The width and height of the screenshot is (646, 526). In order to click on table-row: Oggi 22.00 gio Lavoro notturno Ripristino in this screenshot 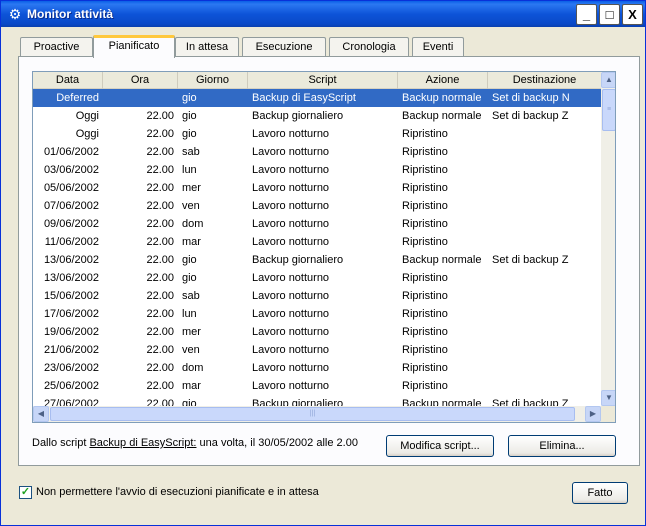, I will do `click(317, 134)`.